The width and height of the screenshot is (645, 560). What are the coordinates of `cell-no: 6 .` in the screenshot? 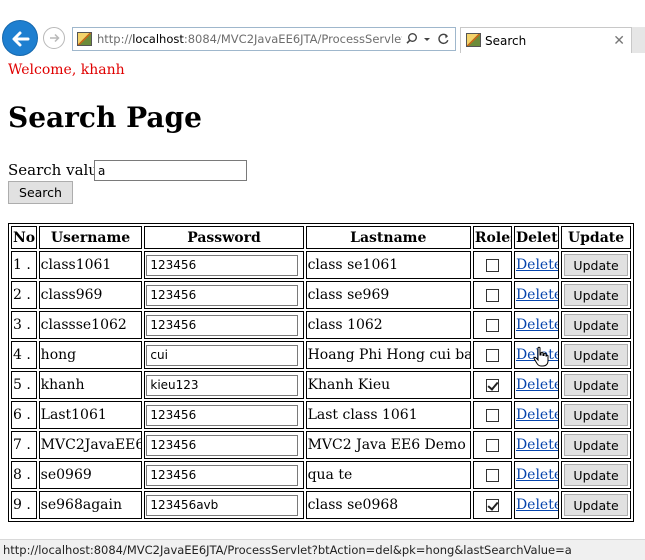 It's located at (24, 415).